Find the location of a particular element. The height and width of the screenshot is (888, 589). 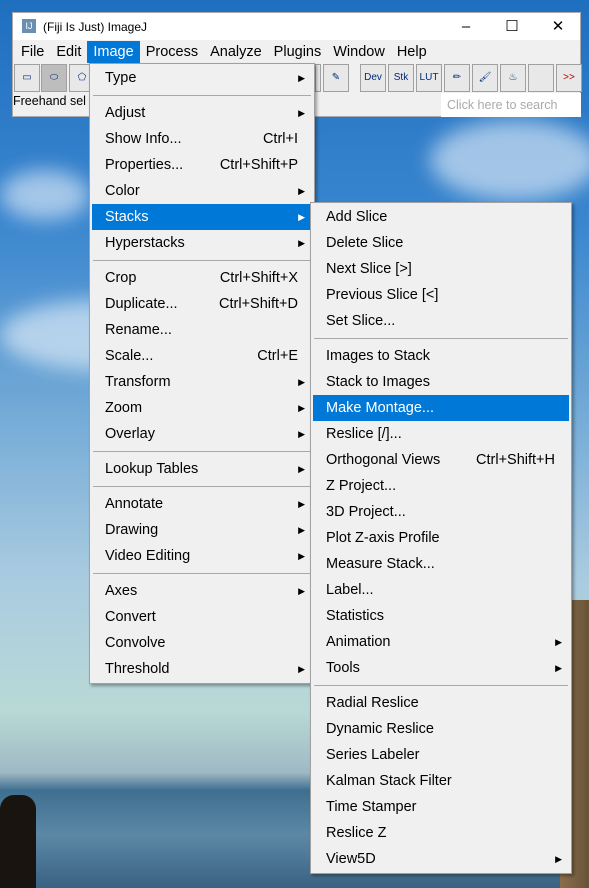

menu-item-color: Color ▶ is located at coordinates (202, 191).